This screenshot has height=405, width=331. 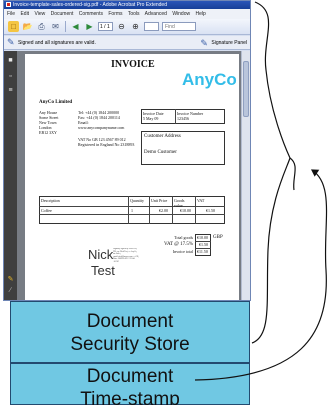 I want to click on security-store-brace, so click(x=271, y=172).